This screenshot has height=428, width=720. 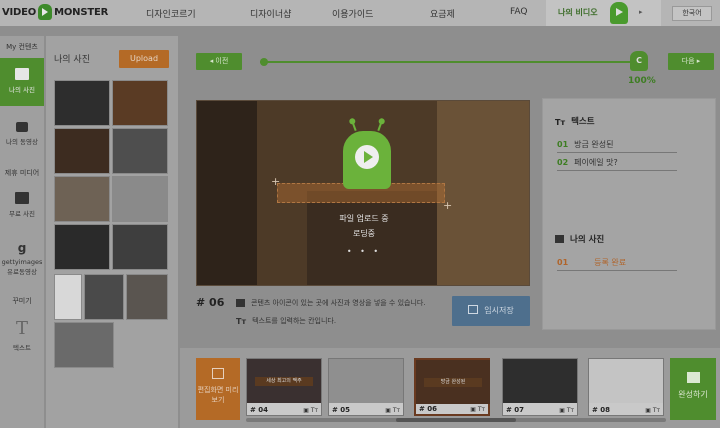 I want to click on photo-panel-title: 나의 사진, so click(x=72, y=60).